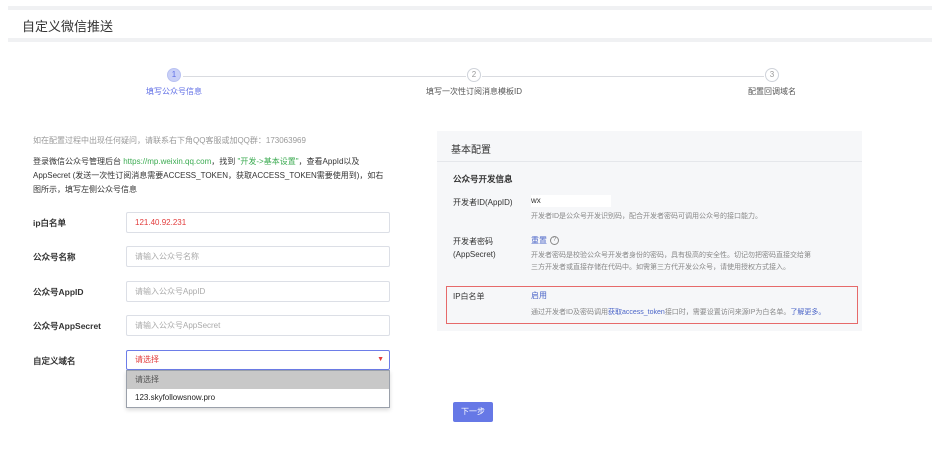  Describe the element at coordinates (473, 412) in the screenshot. I see `next-step-button: 下一步` at that location.